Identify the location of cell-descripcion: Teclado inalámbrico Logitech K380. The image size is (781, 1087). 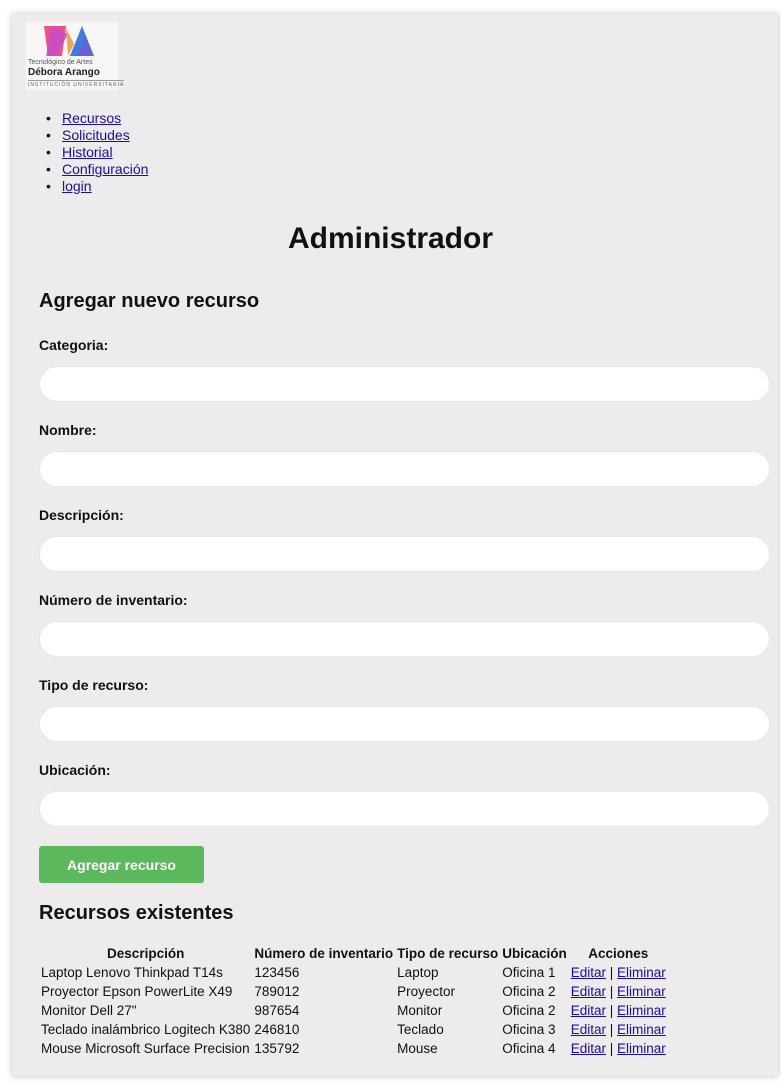
(146, 1029).